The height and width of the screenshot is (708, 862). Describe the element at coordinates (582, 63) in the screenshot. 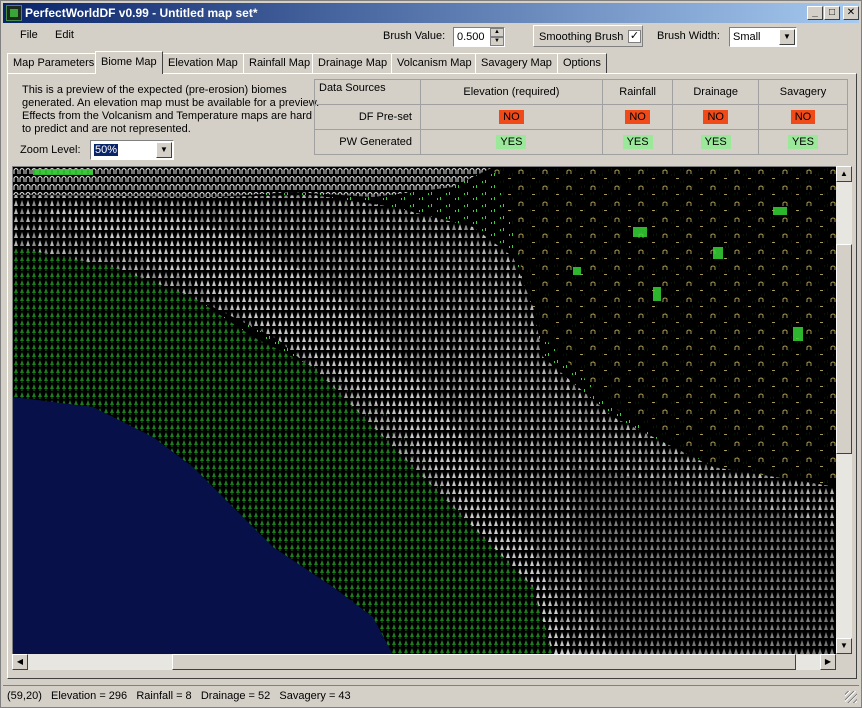

I see `tab-options: Options` at that location.